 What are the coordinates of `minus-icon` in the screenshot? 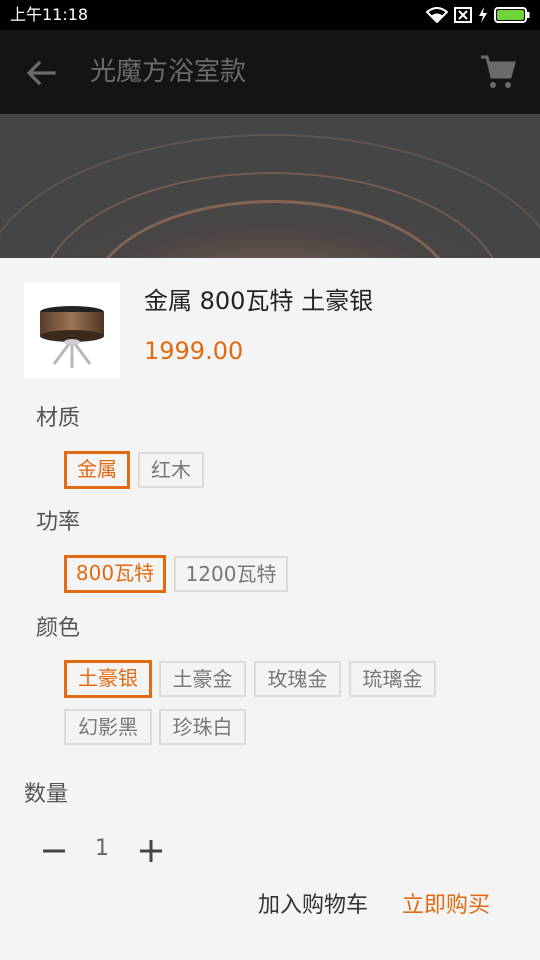 It's located at (54, 851).